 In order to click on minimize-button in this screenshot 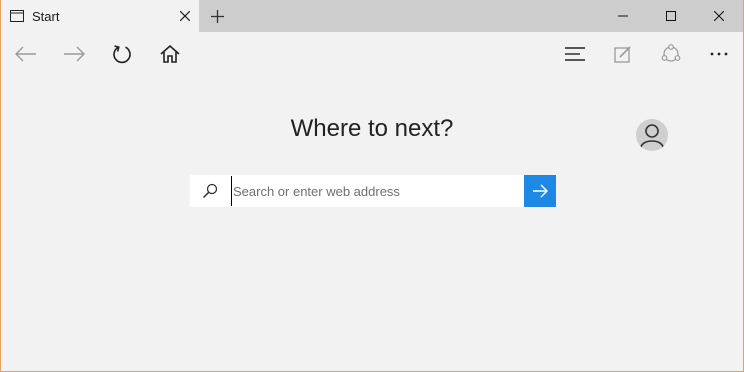, I will do `click(623, 16)`.